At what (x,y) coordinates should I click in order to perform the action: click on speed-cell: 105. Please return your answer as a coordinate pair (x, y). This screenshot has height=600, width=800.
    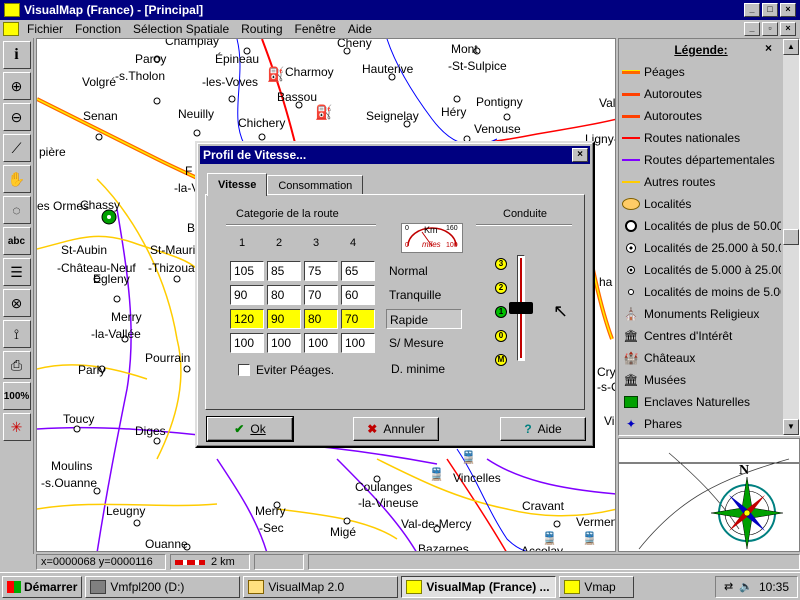
    Looking at the image, I should click on (247, 271).